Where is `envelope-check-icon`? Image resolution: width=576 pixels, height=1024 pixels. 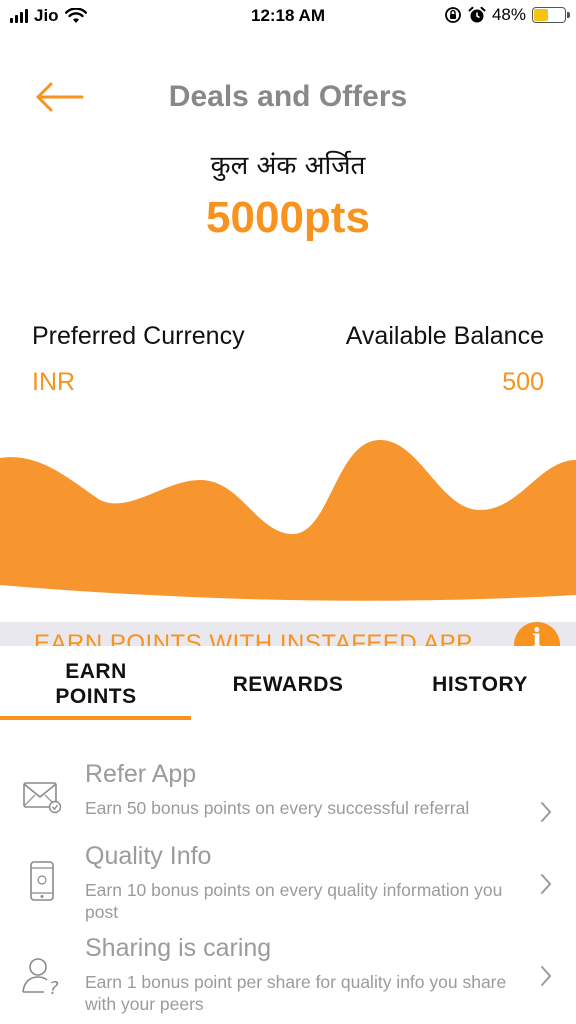
envelope-check-icon is located at coordinates (42, 798).